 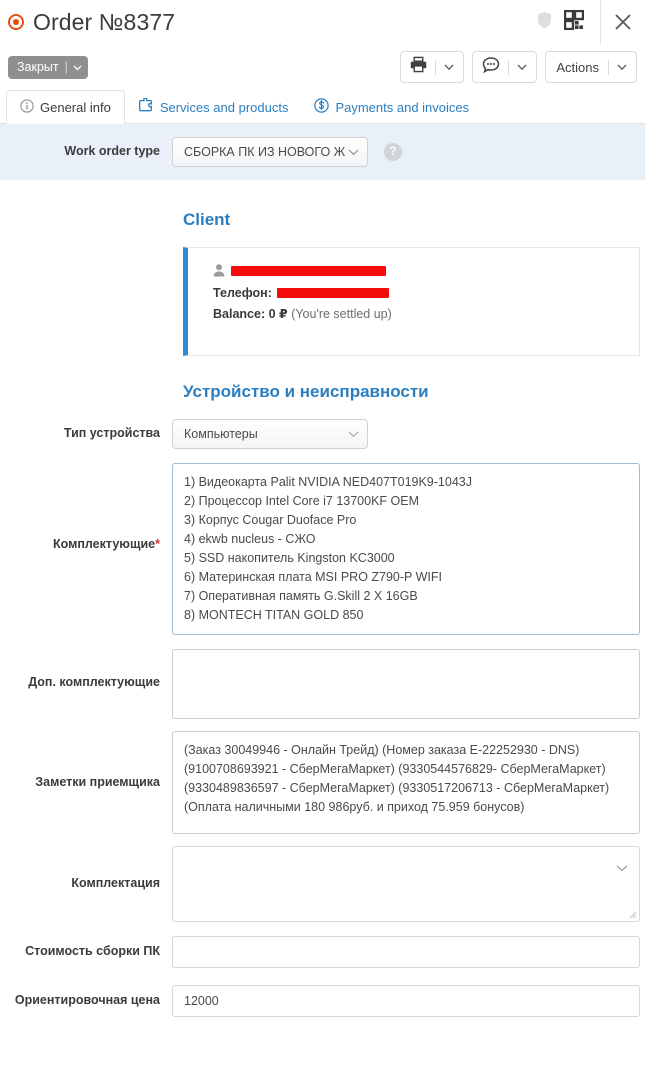 I want to click on tab-general-info: General info, so click(x=65, y=107).